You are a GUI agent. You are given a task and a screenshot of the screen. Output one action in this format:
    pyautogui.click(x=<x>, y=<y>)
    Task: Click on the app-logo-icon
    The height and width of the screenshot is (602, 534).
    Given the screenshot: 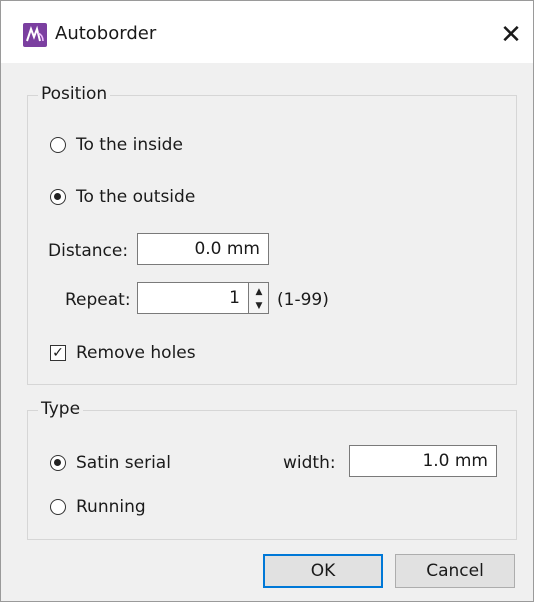 What is the action you would take?
    pyautogui.click(x=35, y=35)
    